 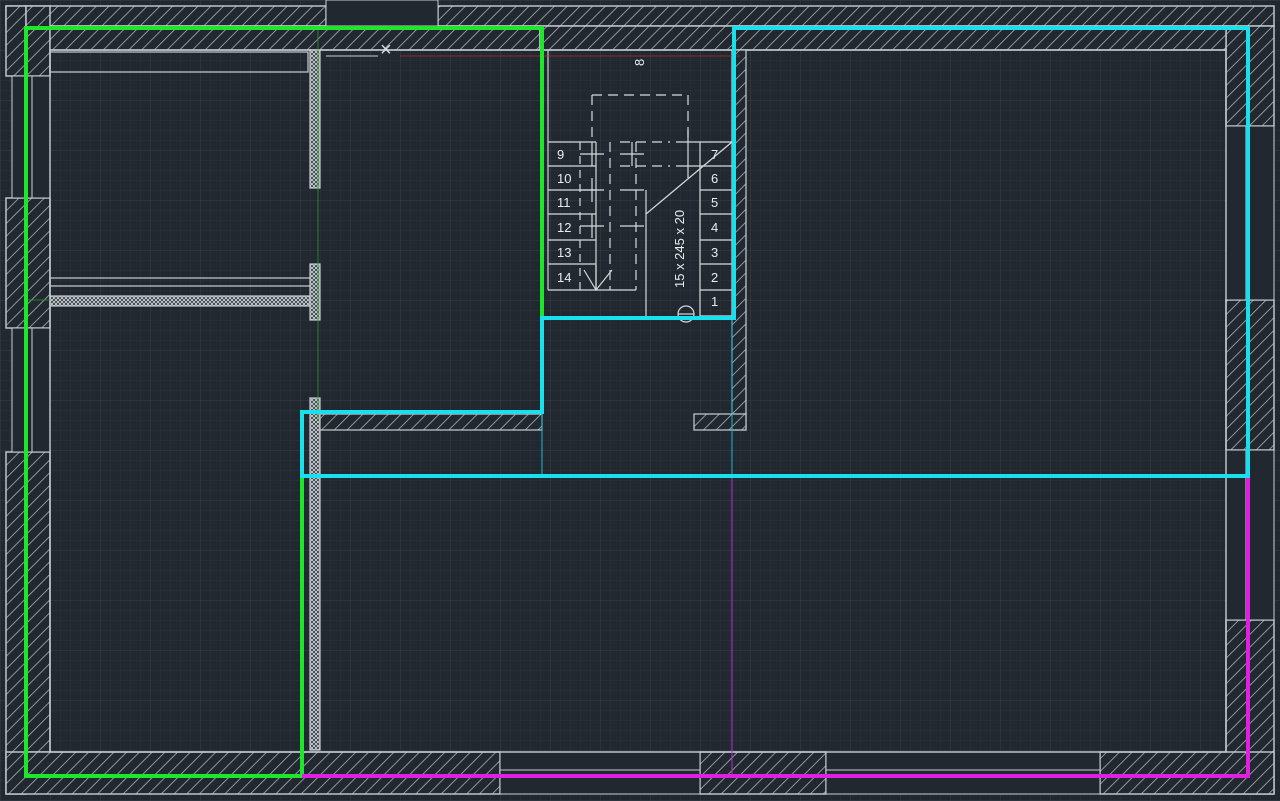 What do you see at coordinates (564, 202) in the screenshot?
I see `stair-step-label: 11` at bounding box center [564, 202].